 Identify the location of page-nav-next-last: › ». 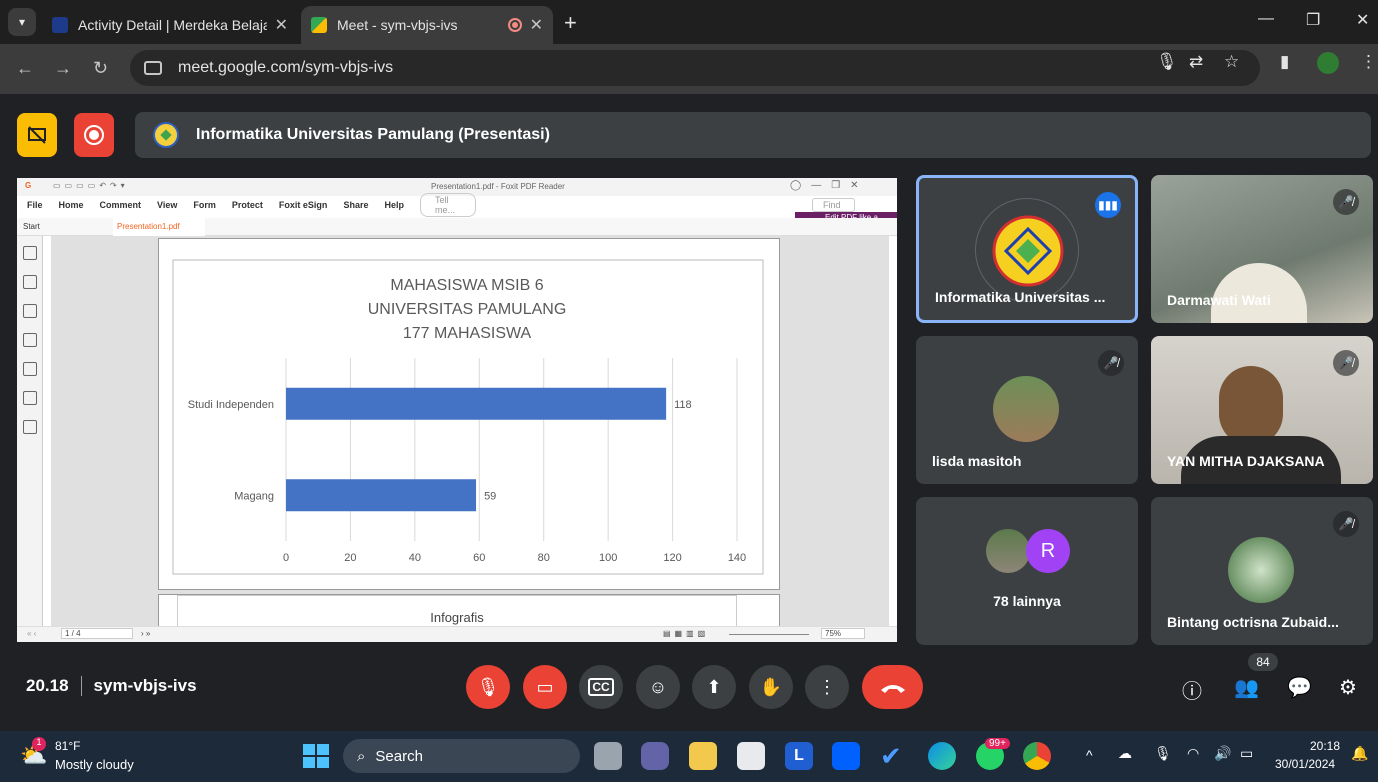
(145, 633).